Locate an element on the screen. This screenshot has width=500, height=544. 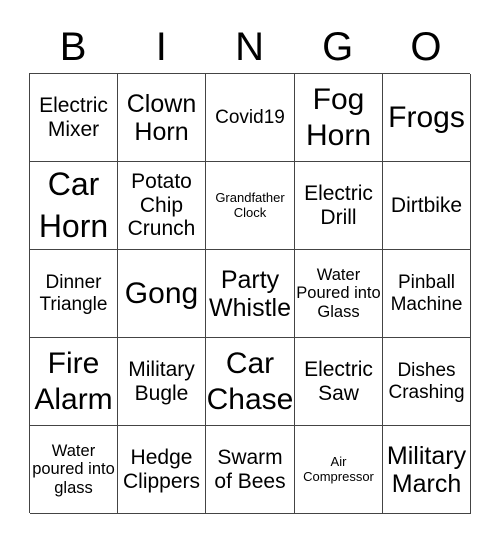
bingo-cell: Hedge Clippers is located at coordinates (162, 470).